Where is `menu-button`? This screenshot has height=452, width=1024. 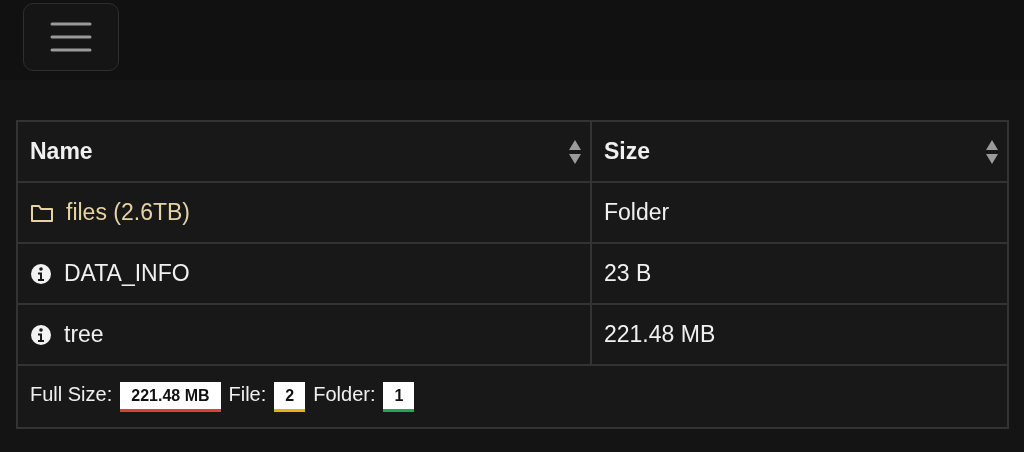 menu-button is located at coordinates (71, 37).